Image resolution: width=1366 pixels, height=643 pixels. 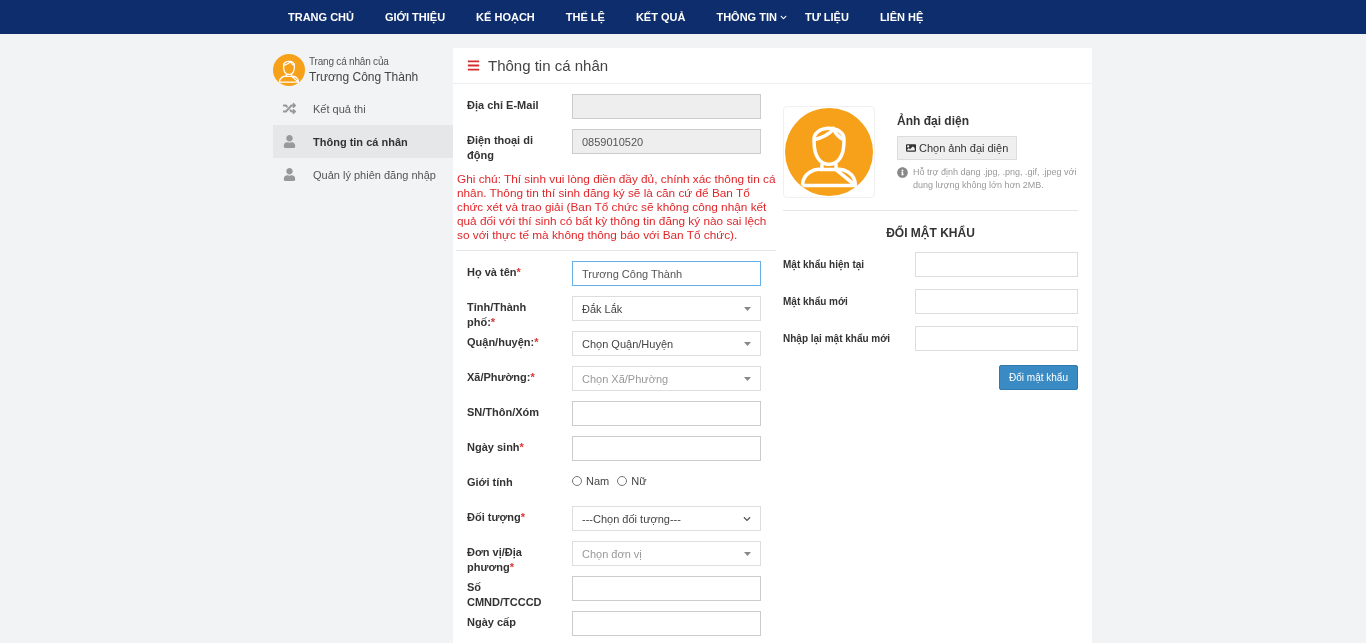 I want to click on field-label: Số CMND/TCCCD, so click(x=505, y=595).